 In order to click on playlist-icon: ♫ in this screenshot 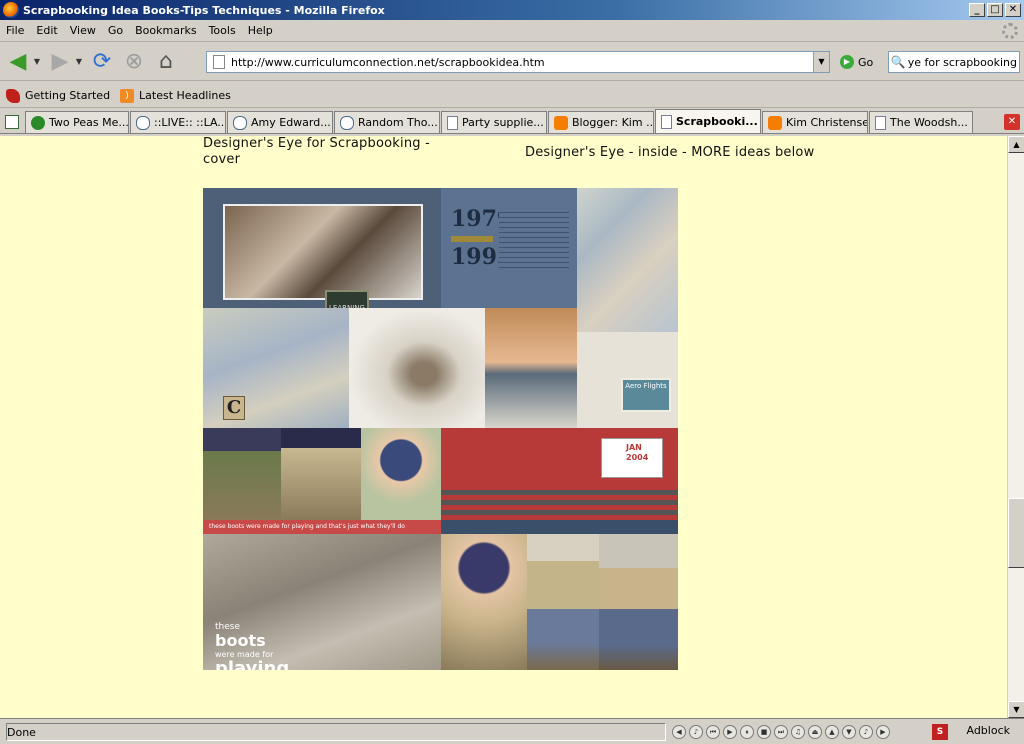, I will do `click(798, 731)`.